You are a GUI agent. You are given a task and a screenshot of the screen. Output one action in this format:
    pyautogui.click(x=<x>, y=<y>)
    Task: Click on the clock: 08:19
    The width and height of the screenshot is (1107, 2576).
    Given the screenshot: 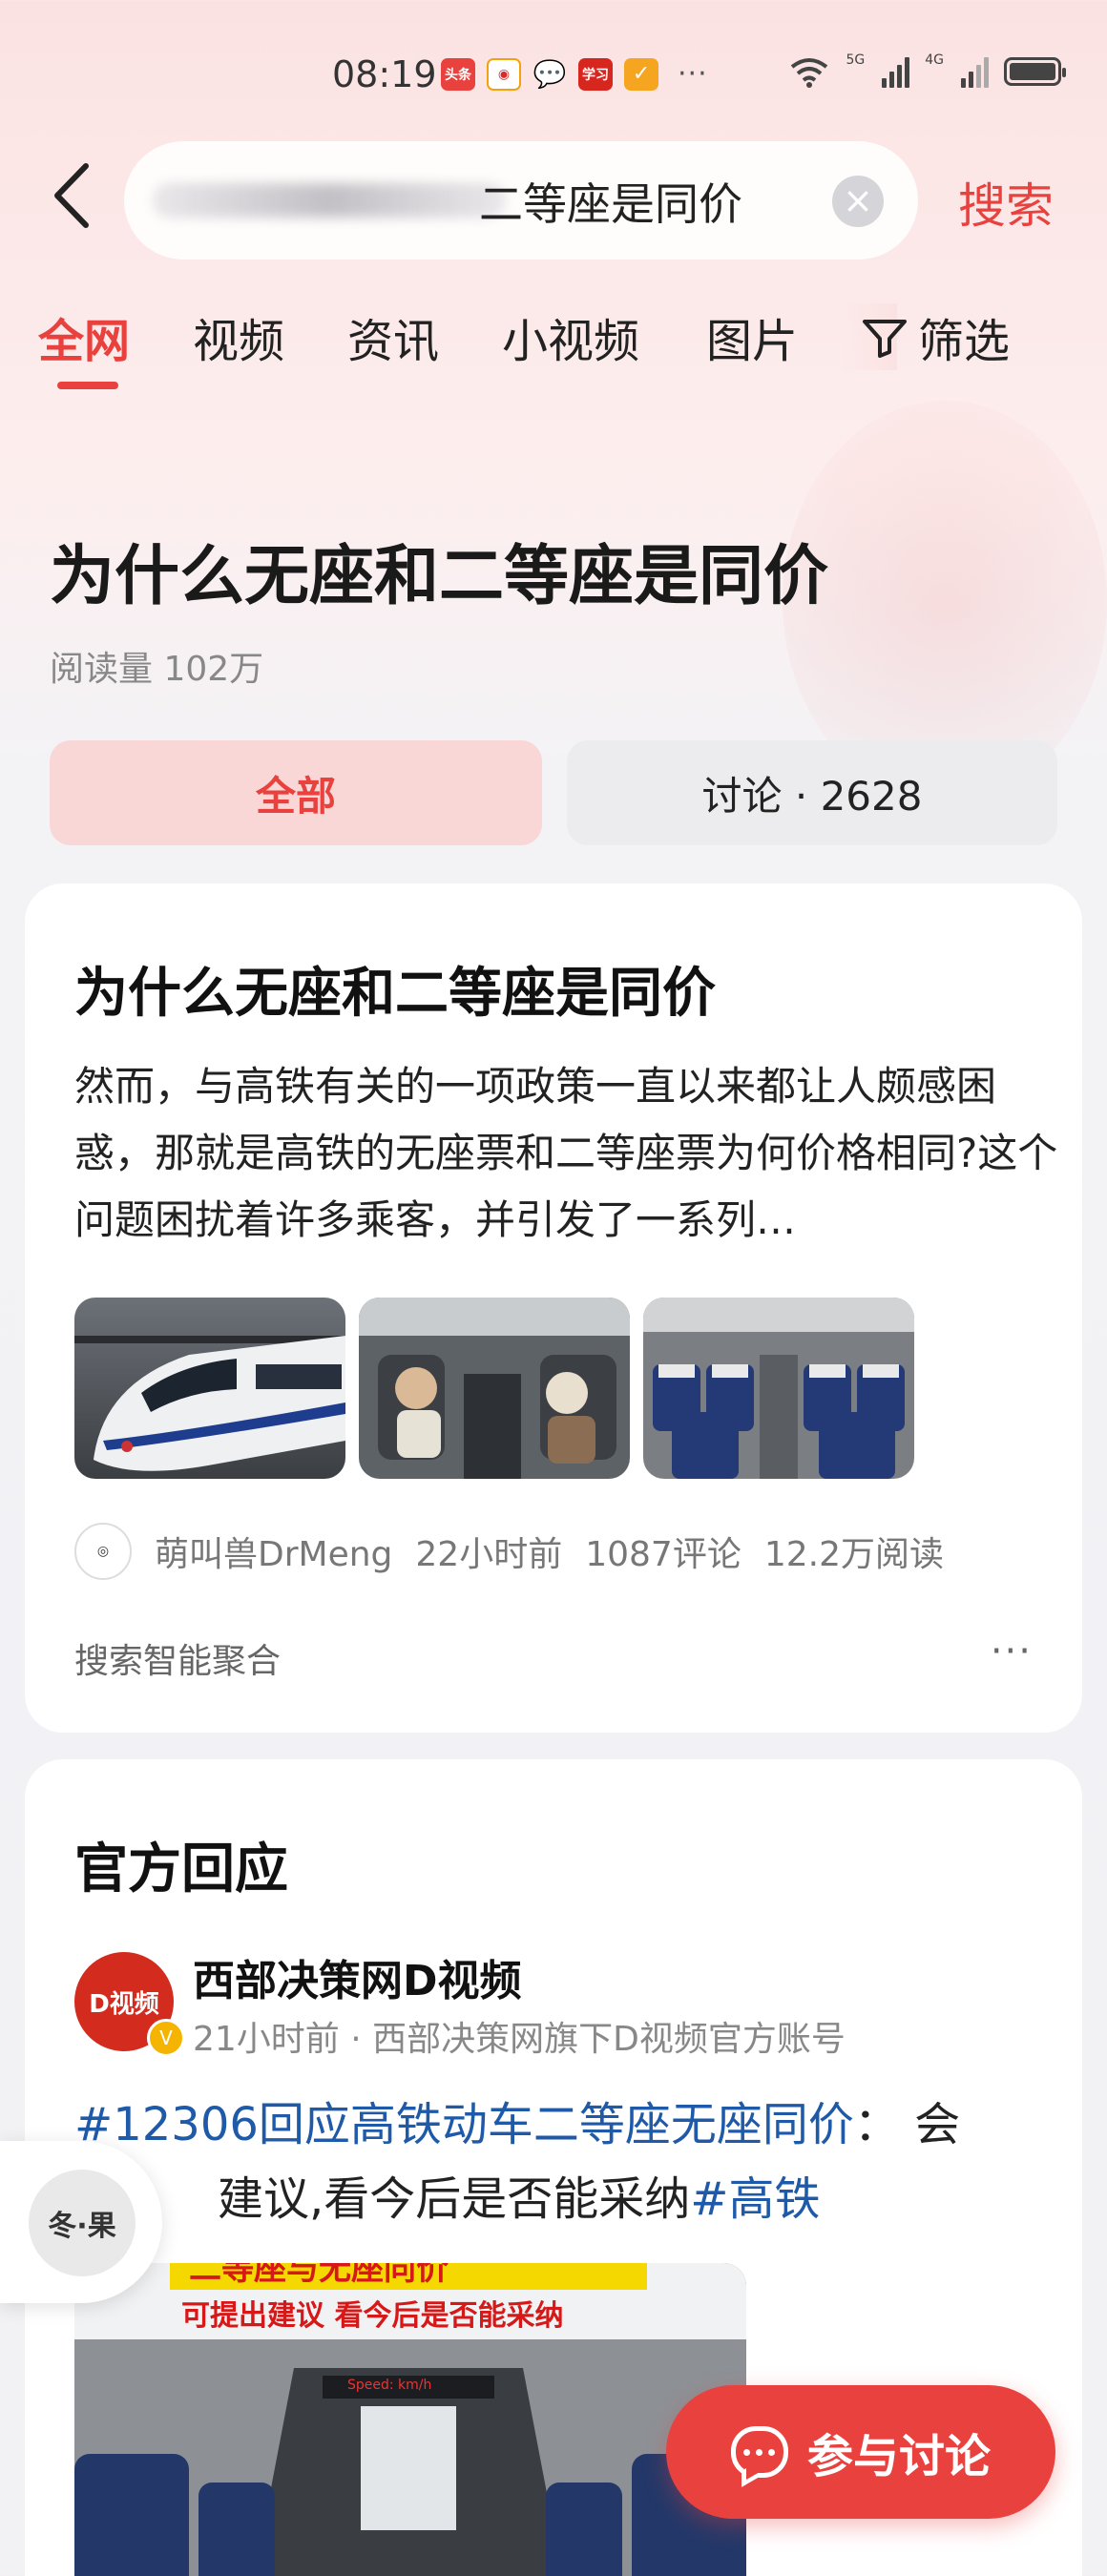 What is the action you would take?
    pyautogui.click(x=384, y=74)
    